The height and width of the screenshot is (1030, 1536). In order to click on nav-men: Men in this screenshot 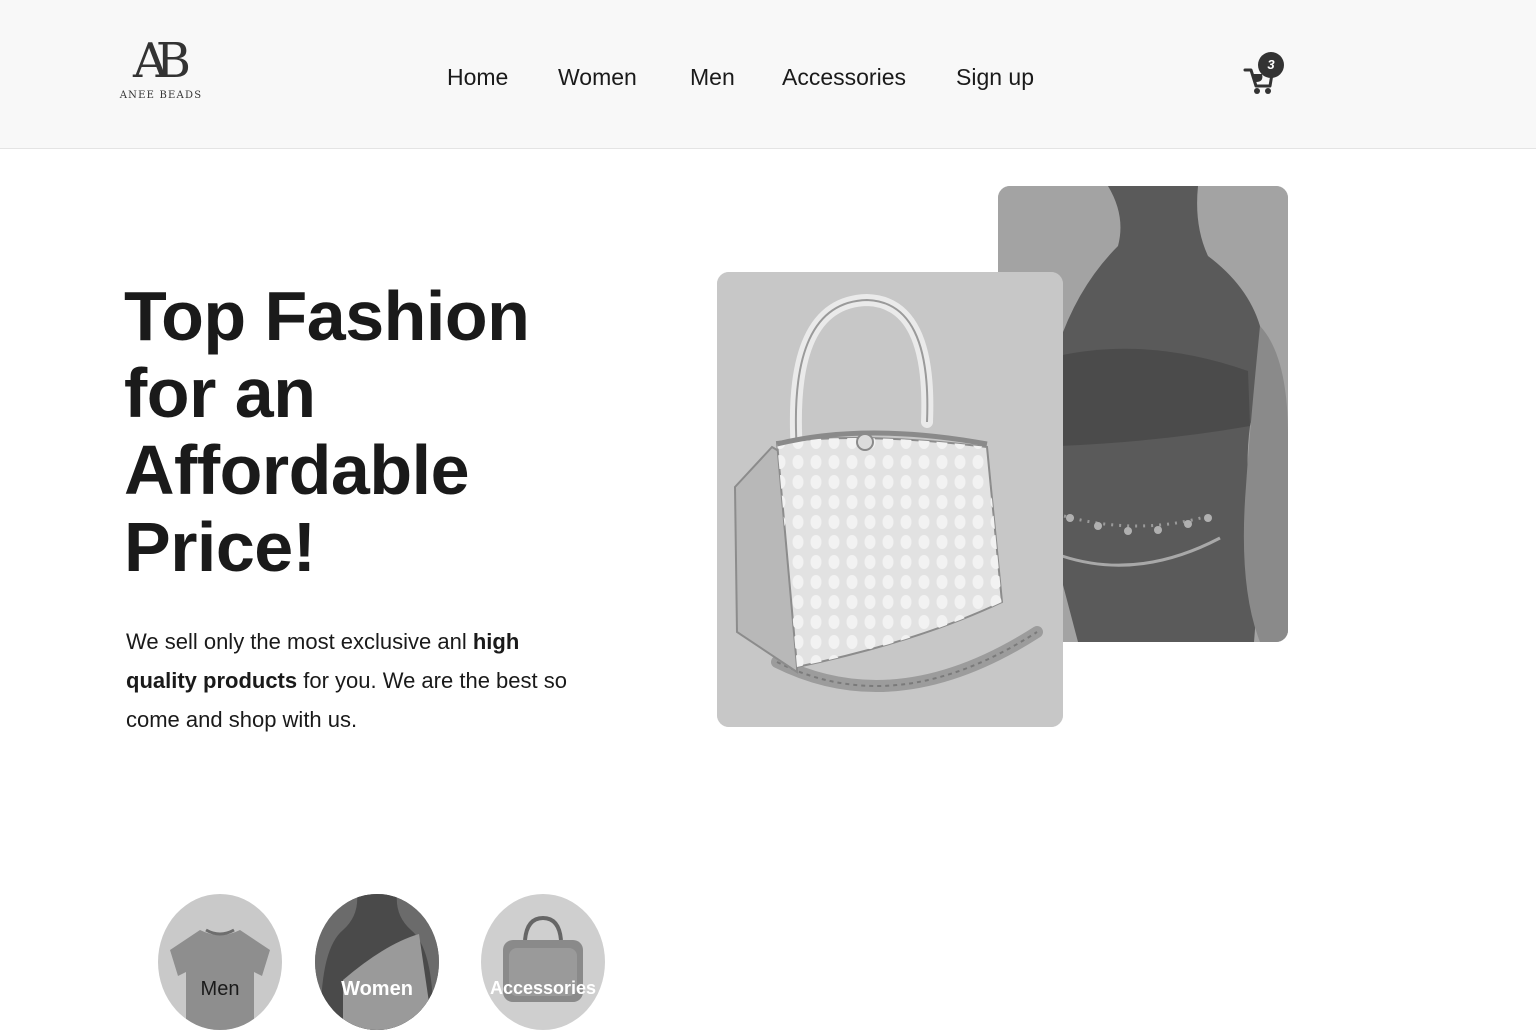, I will do `click(712, 77)`.